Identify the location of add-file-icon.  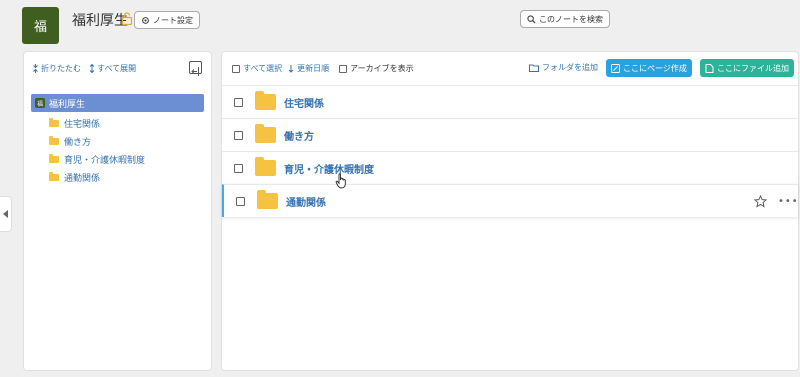
(709, 68).